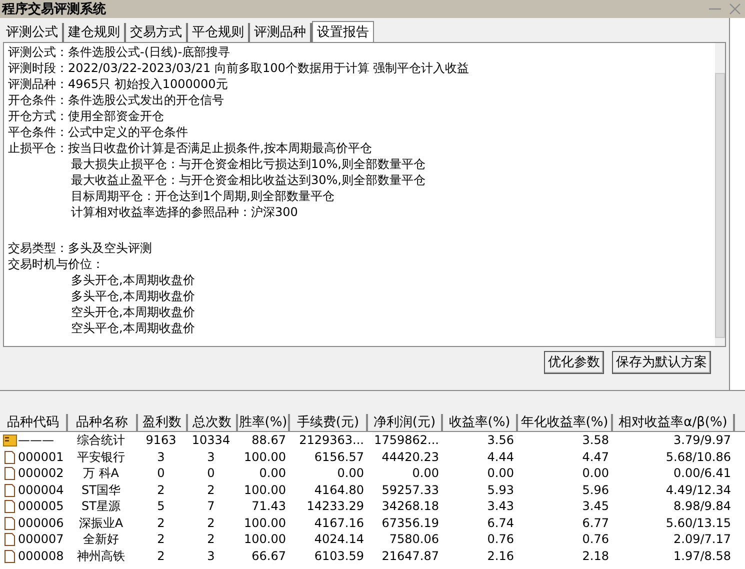 Image resolution: width=745 pixels, height=569 pixels. What do you see at coordinates (702, 506) in the screenshot?
I see `table-cell: 8.98/9.84` at bounding box center [702, 506].